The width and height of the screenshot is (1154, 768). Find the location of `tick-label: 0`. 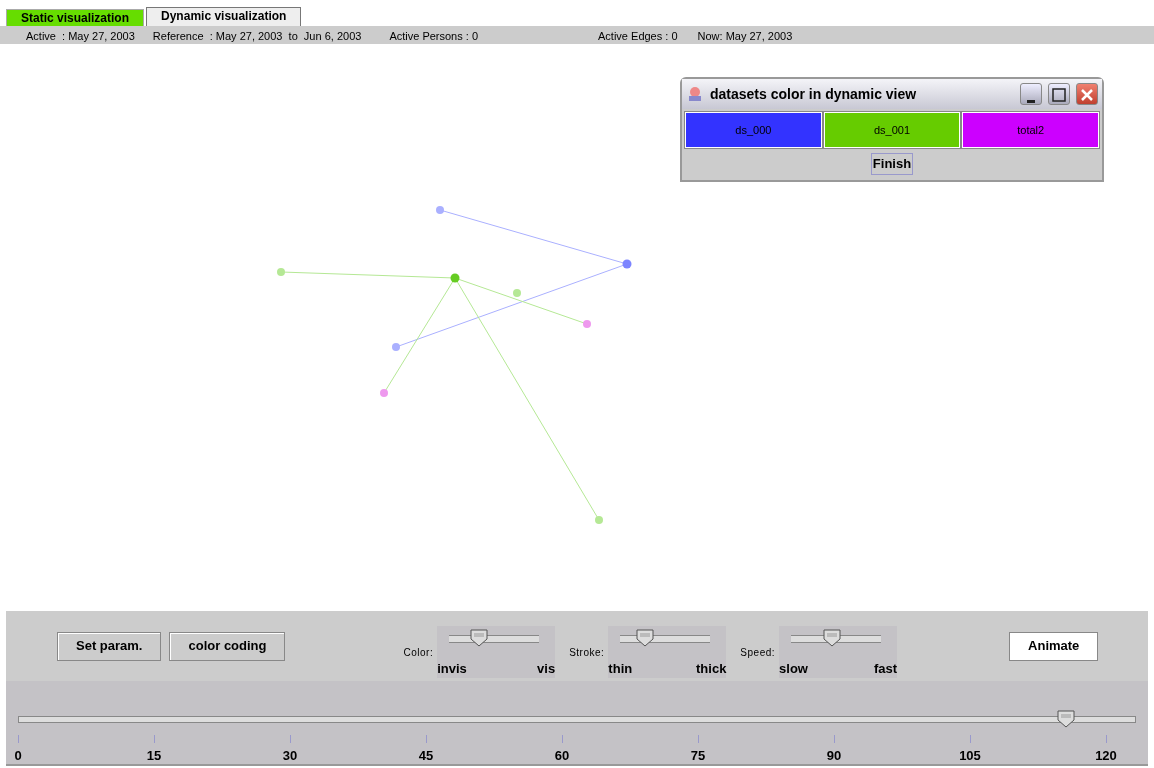

tick-label: 0 is located at coordinates (18, 756).